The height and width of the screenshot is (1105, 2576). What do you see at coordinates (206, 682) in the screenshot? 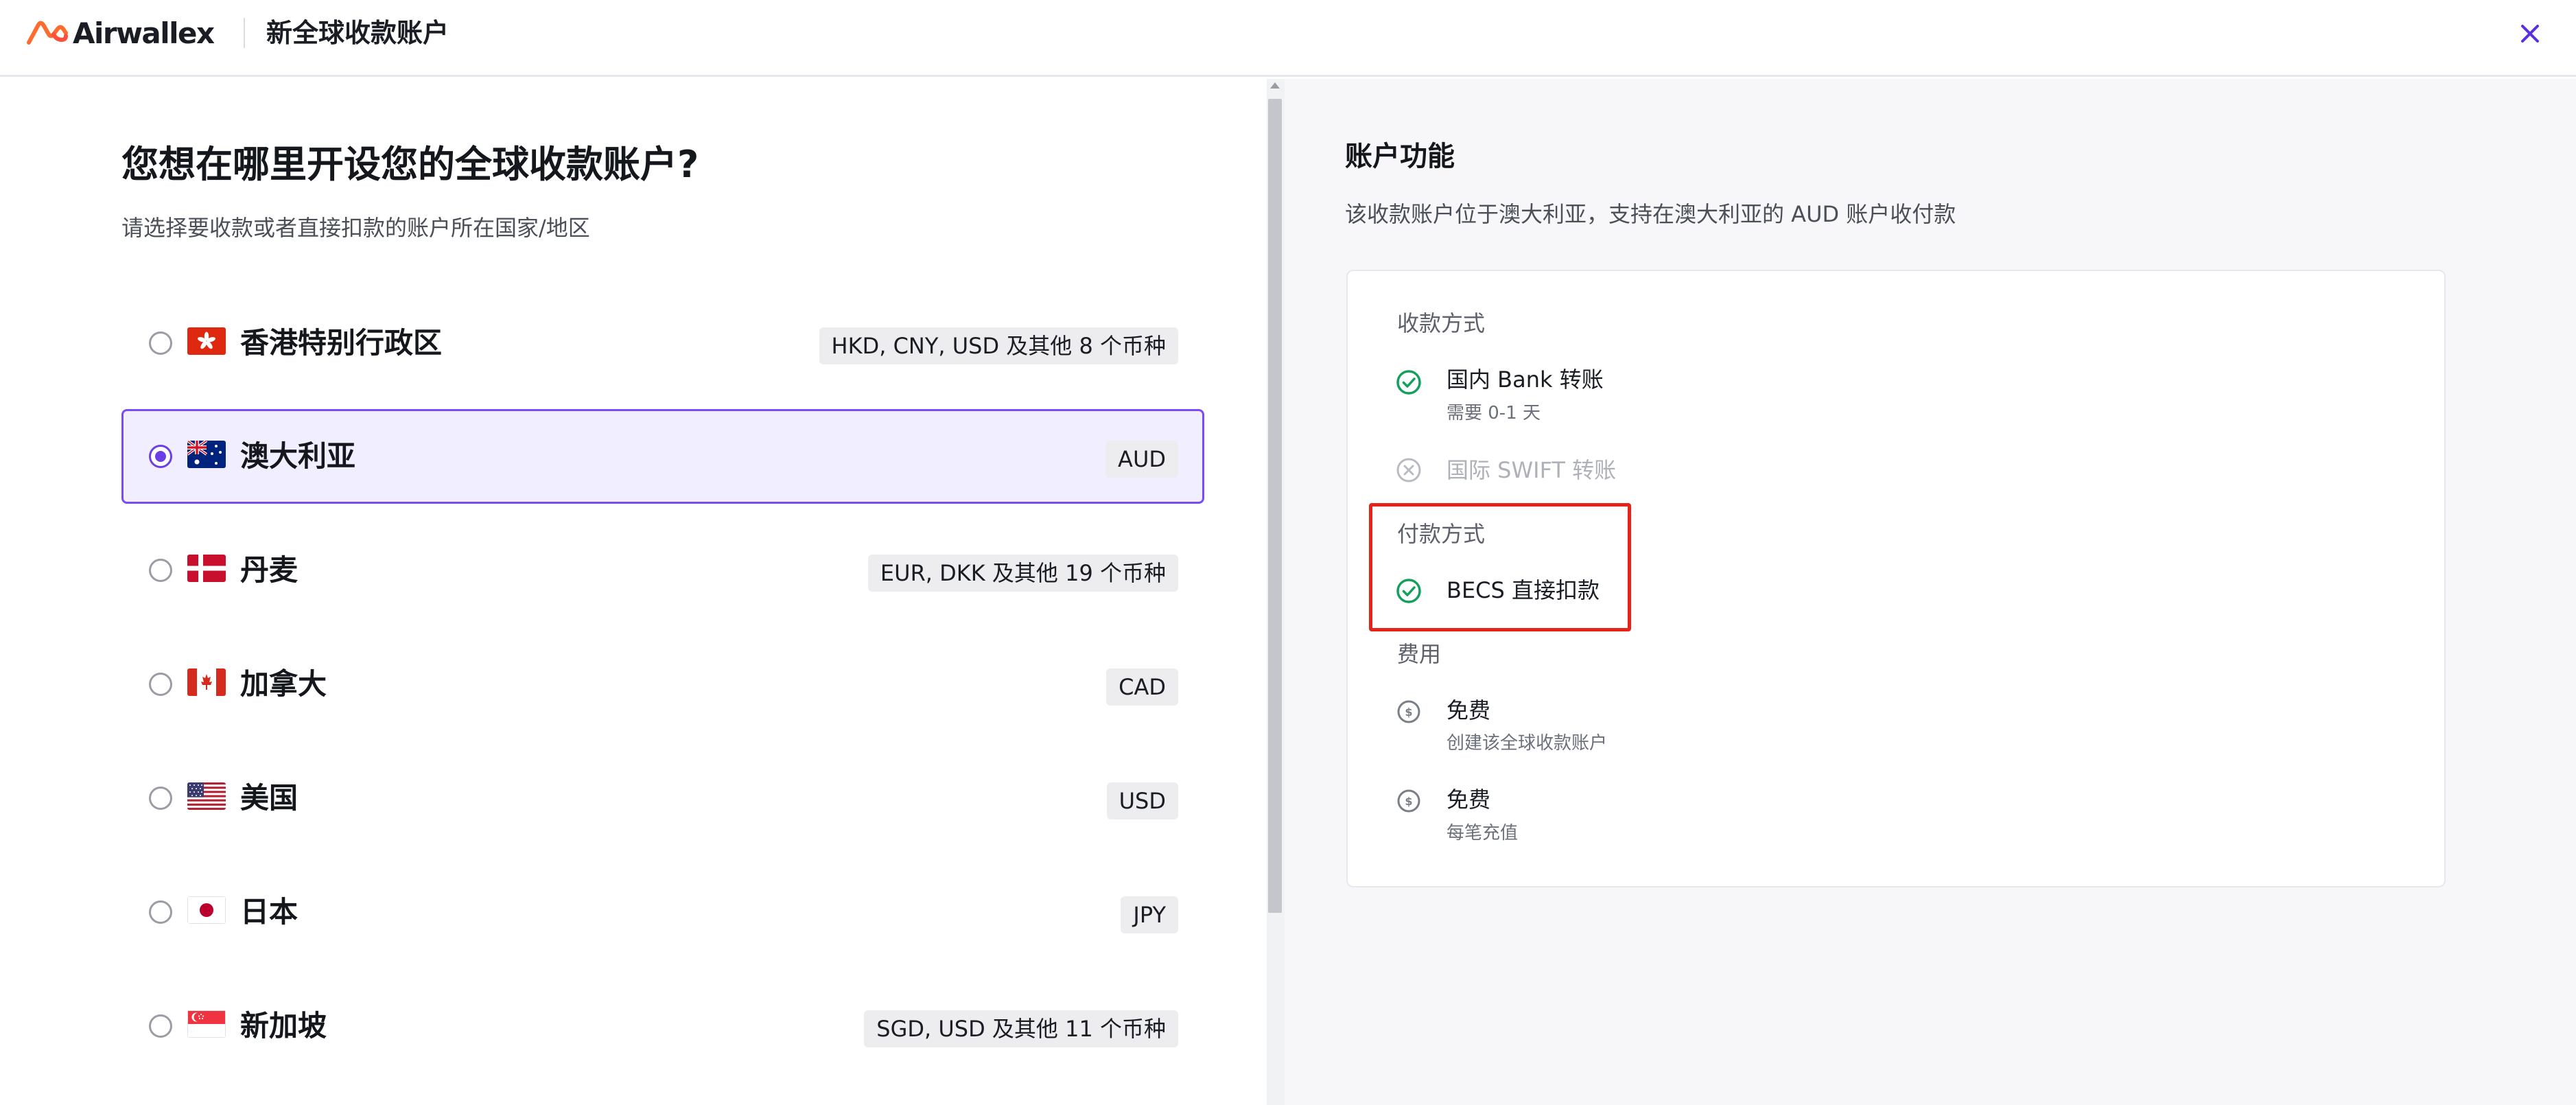
I see `canada-flag-icon` at bounding box center [206, 682].